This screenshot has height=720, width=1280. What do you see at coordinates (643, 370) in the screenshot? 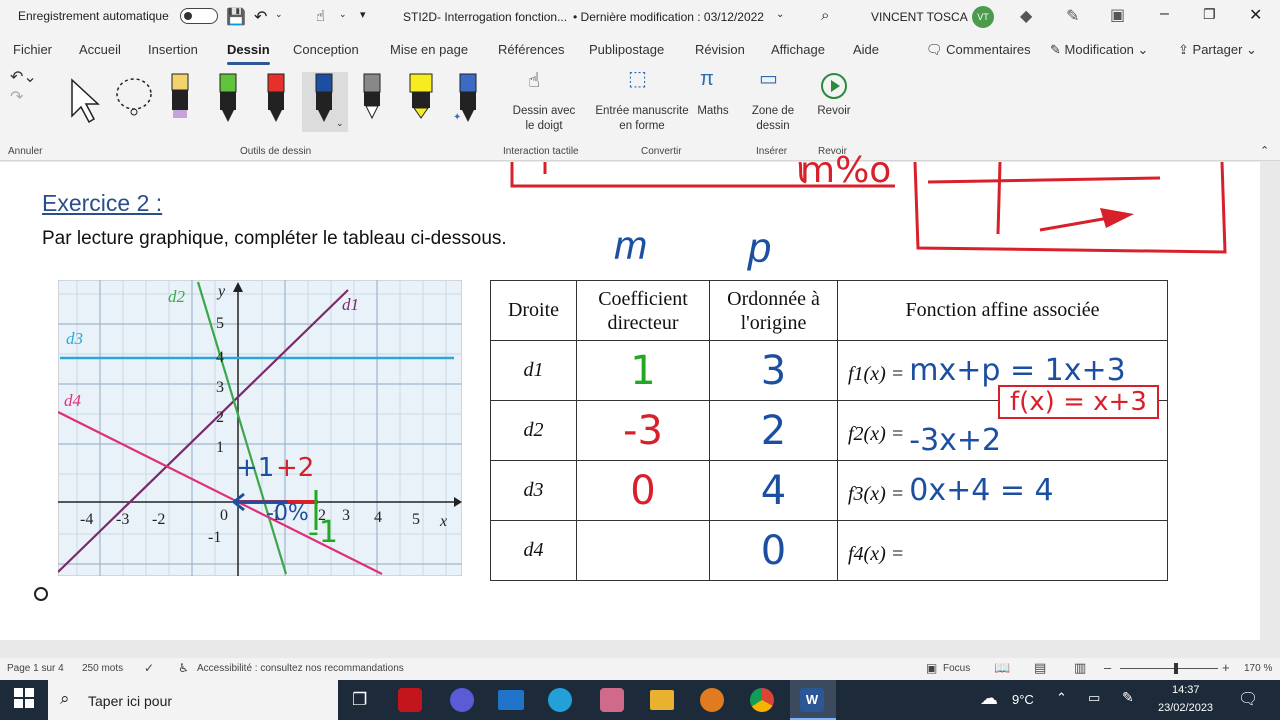
I see `cell-coef: 1` at bounding box center [643, 370].